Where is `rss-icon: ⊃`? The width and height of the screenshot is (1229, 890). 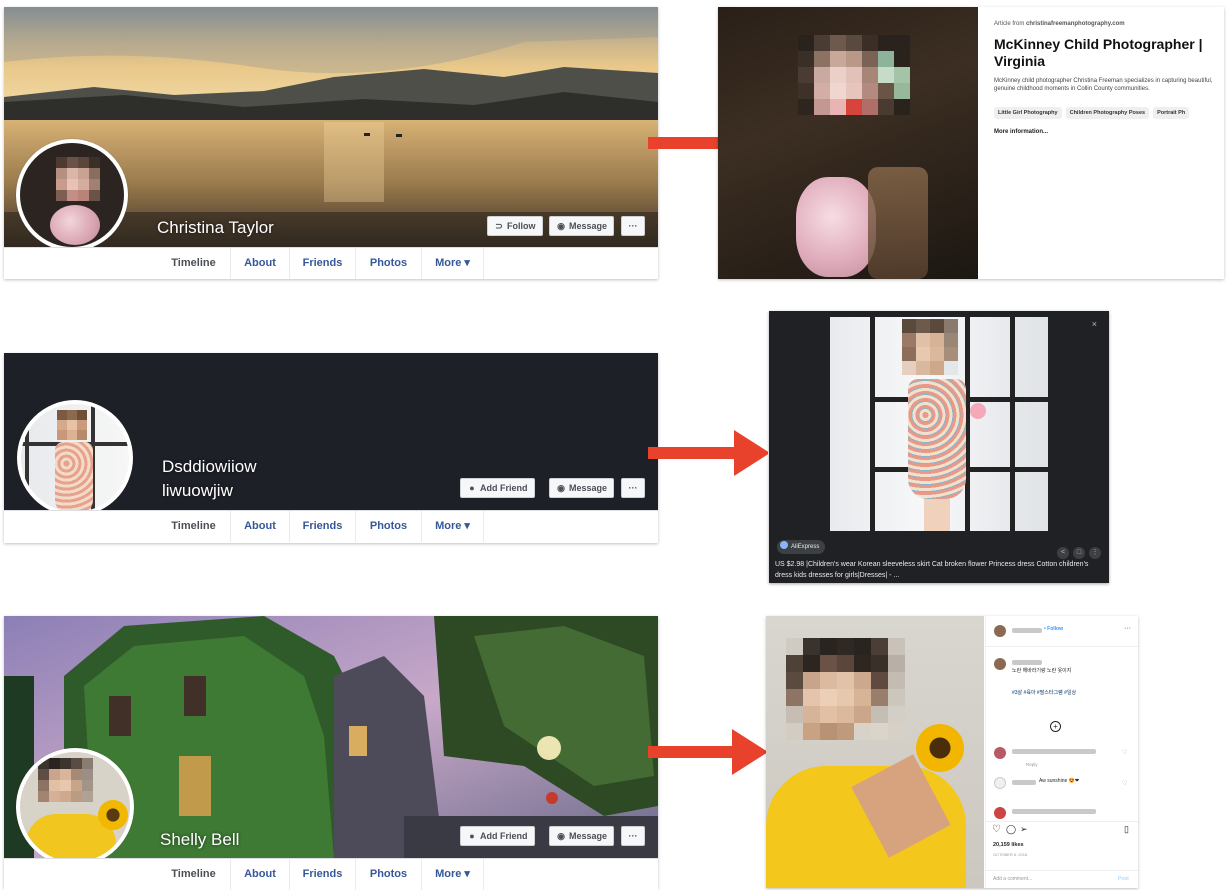 rss-icon: ⊃ is located at coordinates (499, 226).